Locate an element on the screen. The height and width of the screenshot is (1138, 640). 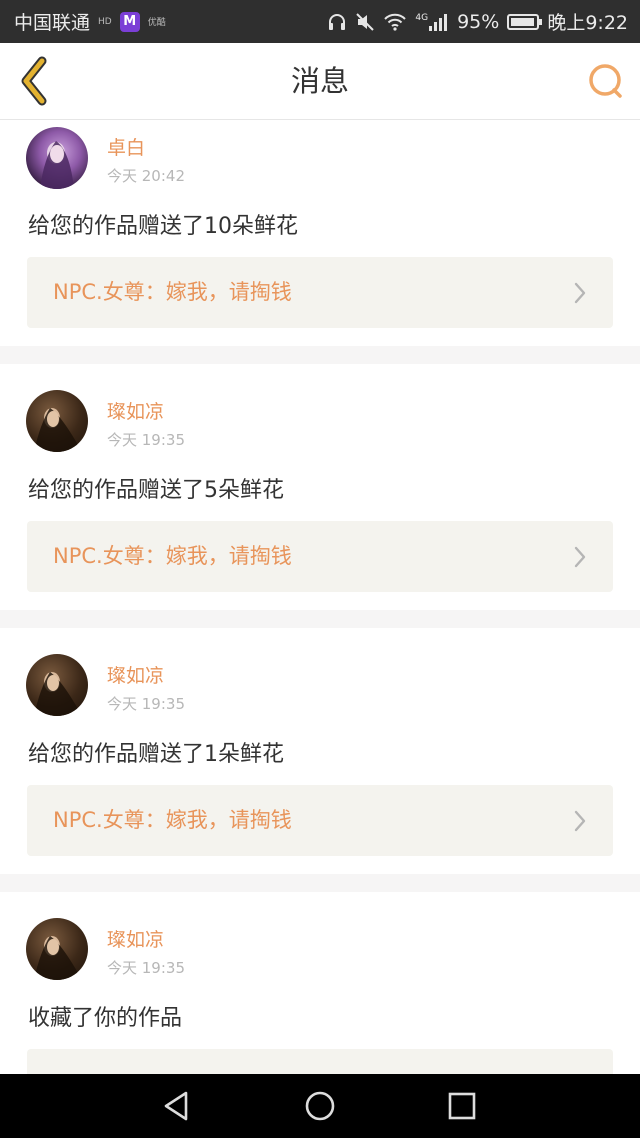
clock: 晚上9:22 is located at coordinates (587, 23).